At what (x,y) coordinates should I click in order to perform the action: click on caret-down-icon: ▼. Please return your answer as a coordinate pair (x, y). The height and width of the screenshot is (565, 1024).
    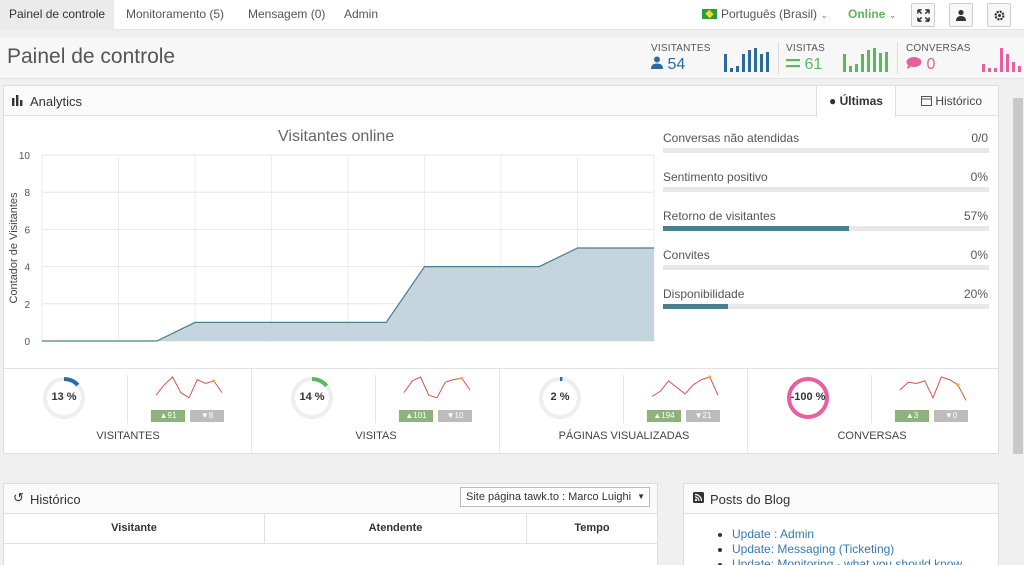
    Looking at the image, I should click on (641, 496).